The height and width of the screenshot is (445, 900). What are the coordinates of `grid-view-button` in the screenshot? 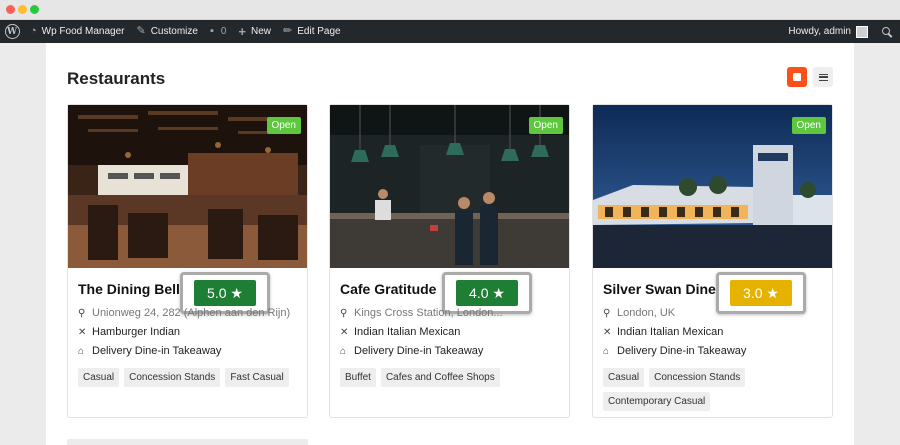 It's located at (797, 77).